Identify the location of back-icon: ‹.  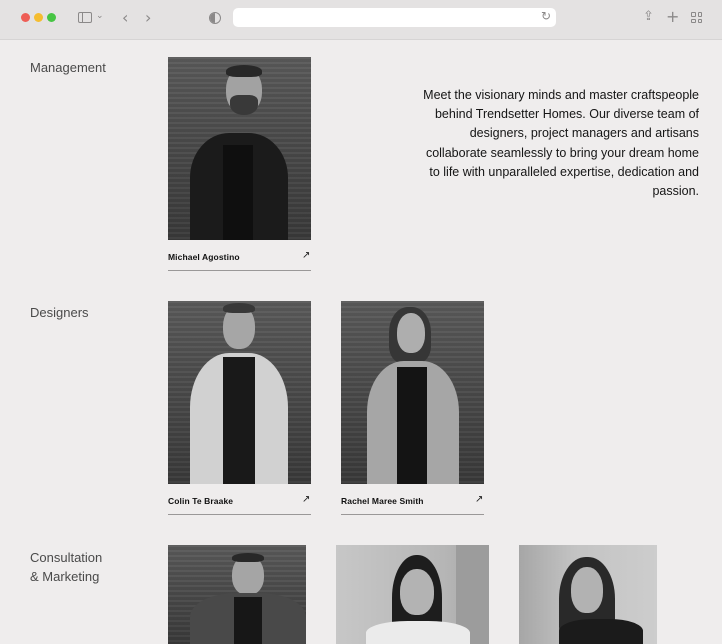
(125, 17).